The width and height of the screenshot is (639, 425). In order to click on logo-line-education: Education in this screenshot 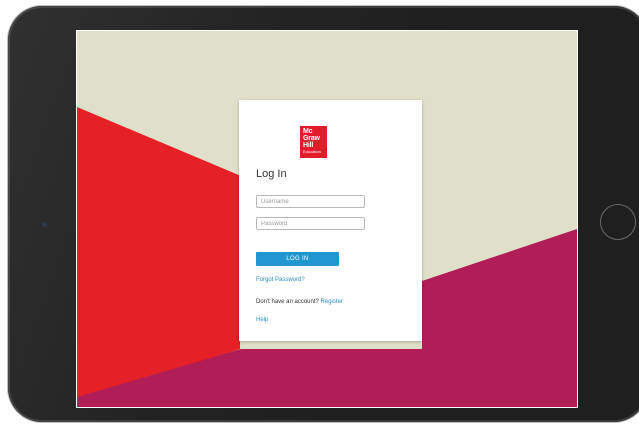, I will do `click(312, 151)`.